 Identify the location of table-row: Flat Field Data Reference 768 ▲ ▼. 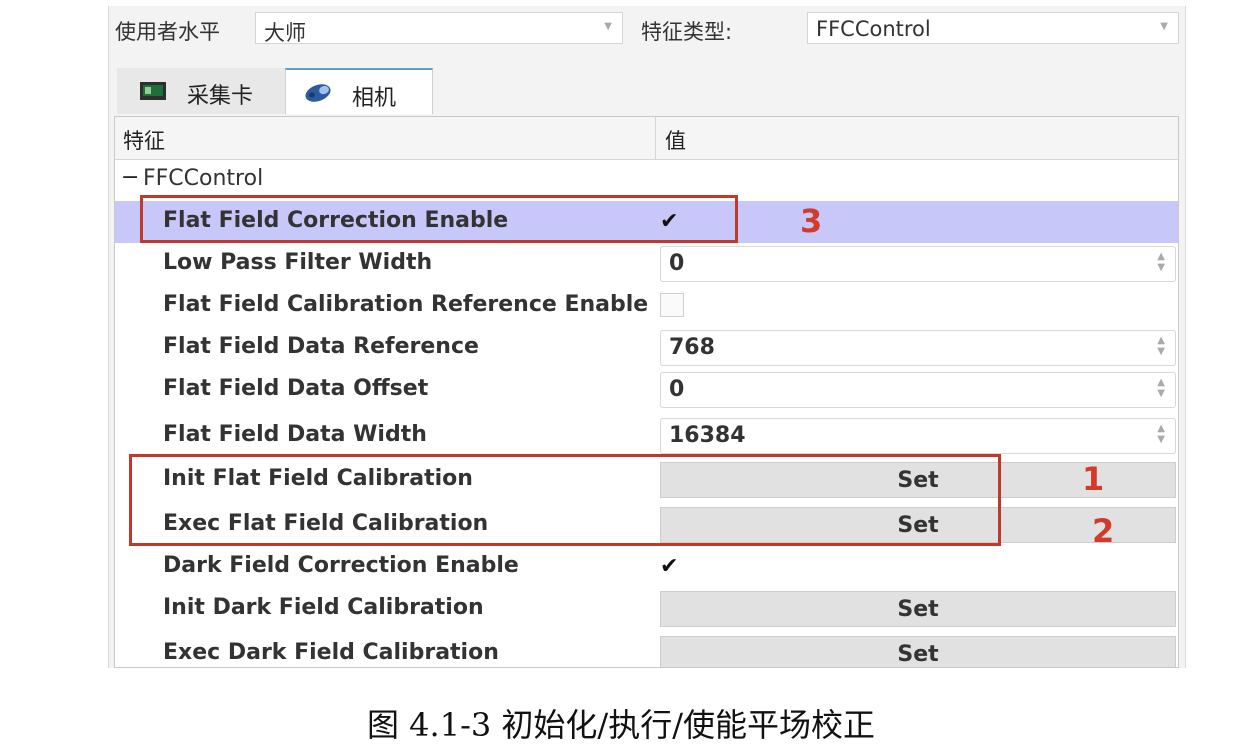
(646, 348).